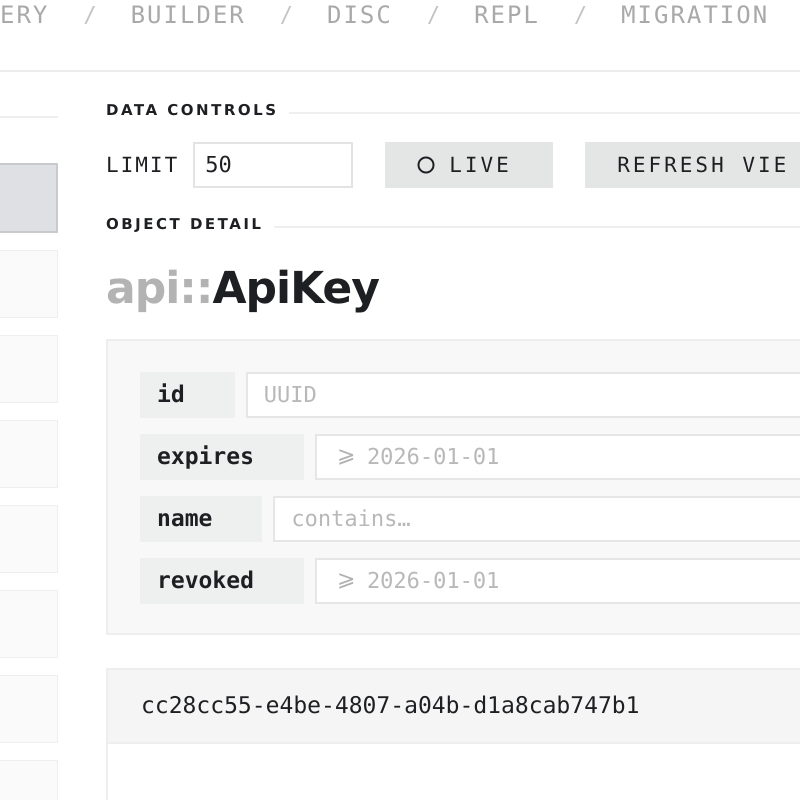 This screenshot has width=800, height=800. What do you see at coordinates (222, 457) in the screenshot?
I see `field-label: expires` at bounding box center [222, 457].